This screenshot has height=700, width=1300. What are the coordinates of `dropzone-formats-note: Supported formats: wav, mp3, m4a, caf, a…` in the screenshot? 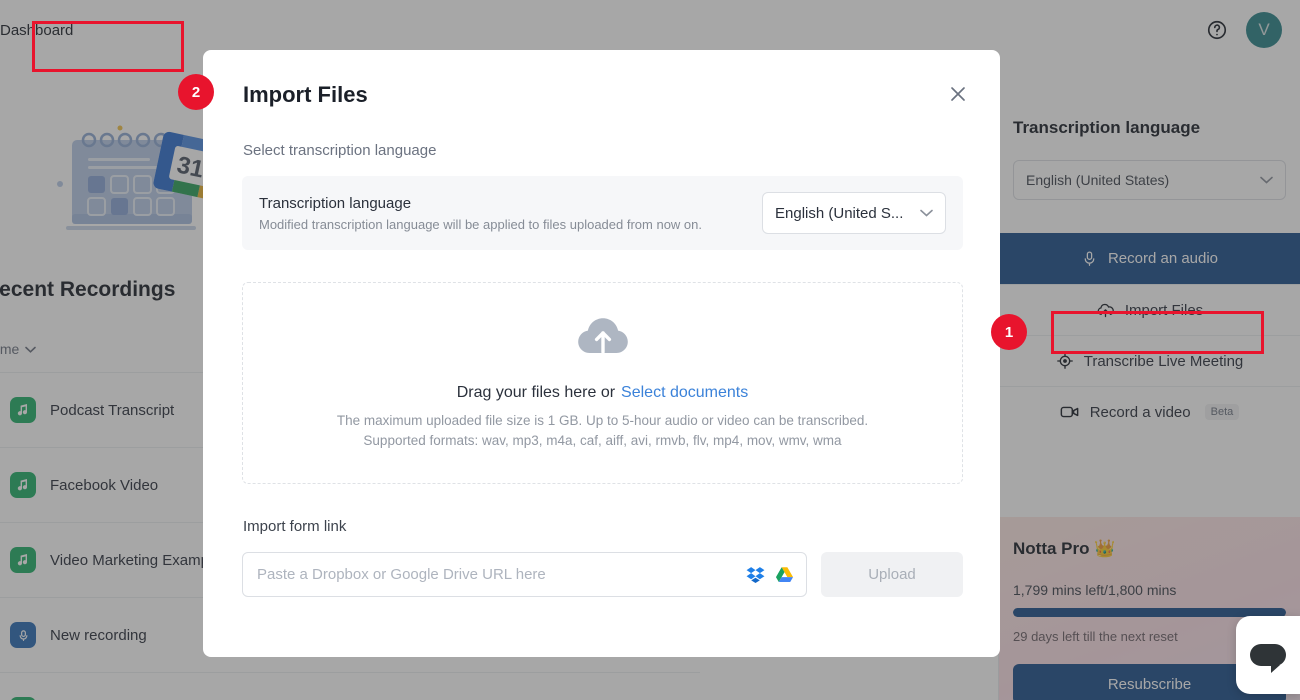 It's located at (602, 440).